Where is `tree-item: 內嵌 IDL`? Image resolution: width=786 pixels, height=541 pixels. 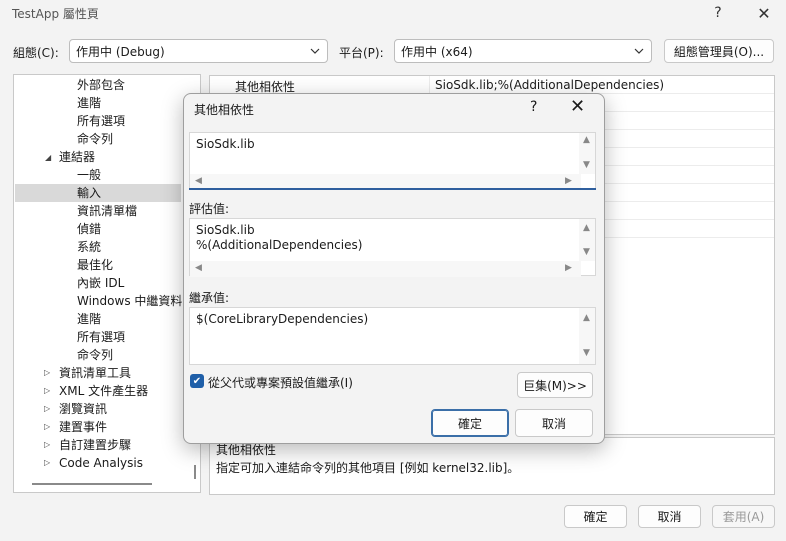
tree-item: 內嵌 IDL is located at coordinates (100, 283).